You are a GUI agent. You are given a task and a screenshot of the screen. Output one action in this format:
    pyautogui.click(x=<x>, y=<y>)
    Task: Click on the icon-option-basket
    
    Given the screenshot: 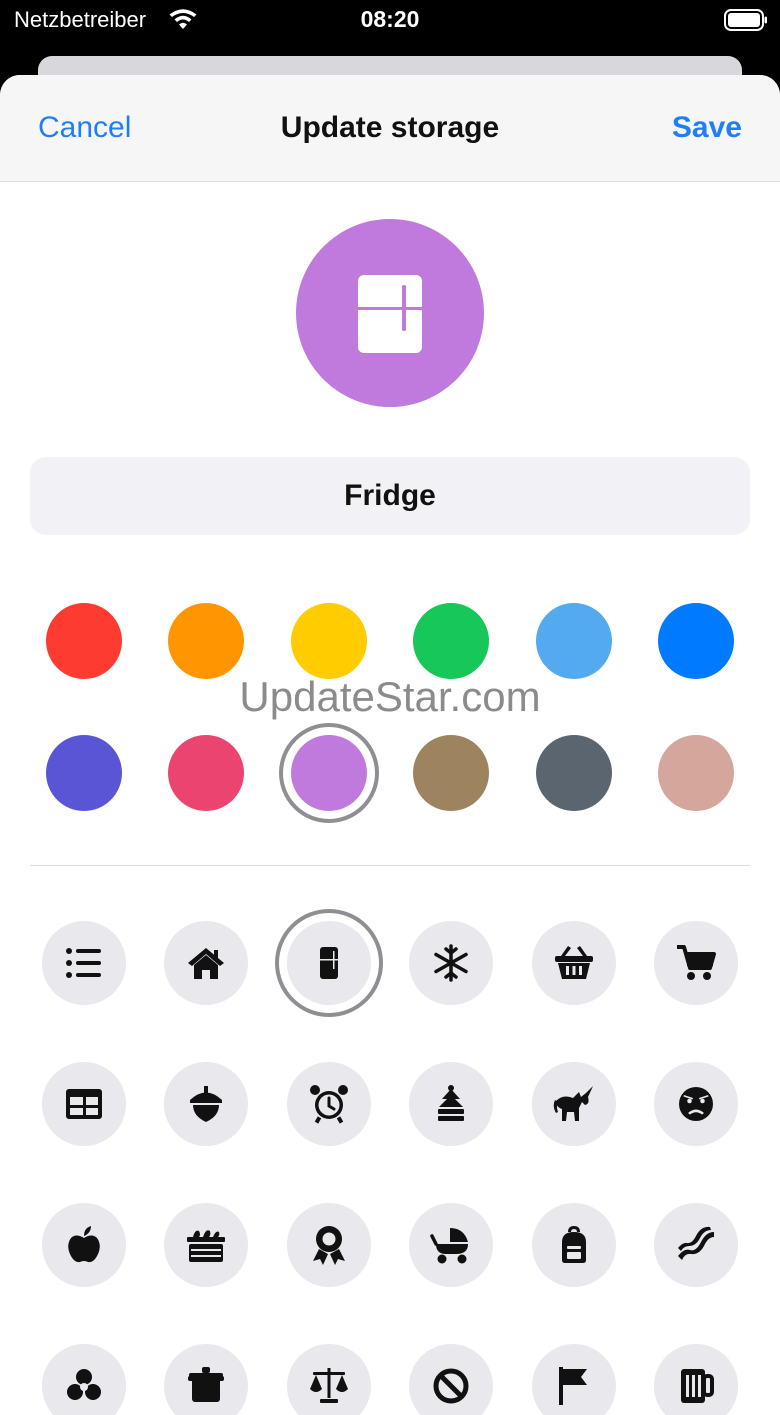 What is the action you would take?
    pyautogui.click(x=573, y=963)
    